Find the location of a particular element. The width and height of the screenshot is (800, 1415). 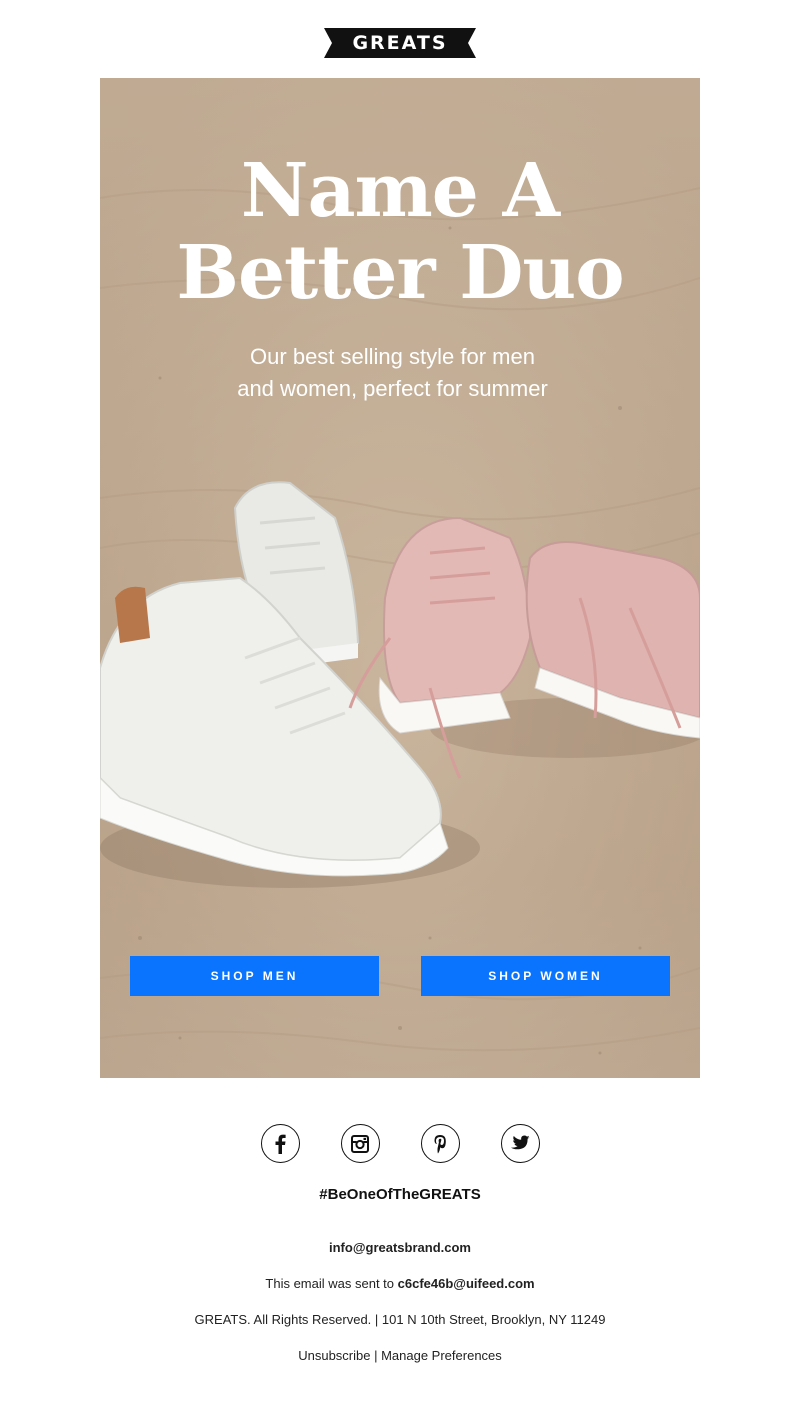

hero-headline: Name A Better Duo is located at coordinates (400, 232).